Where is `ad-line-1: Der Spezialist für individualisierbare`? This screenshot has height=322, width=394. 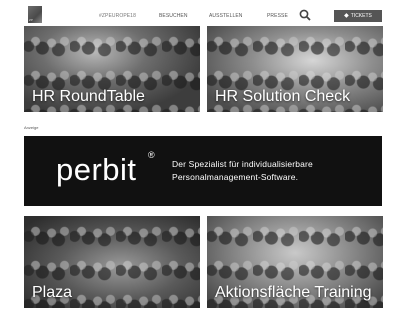
ad-line-1: Der Spezialist für individualisierbare is located at coordinates (242, 164).